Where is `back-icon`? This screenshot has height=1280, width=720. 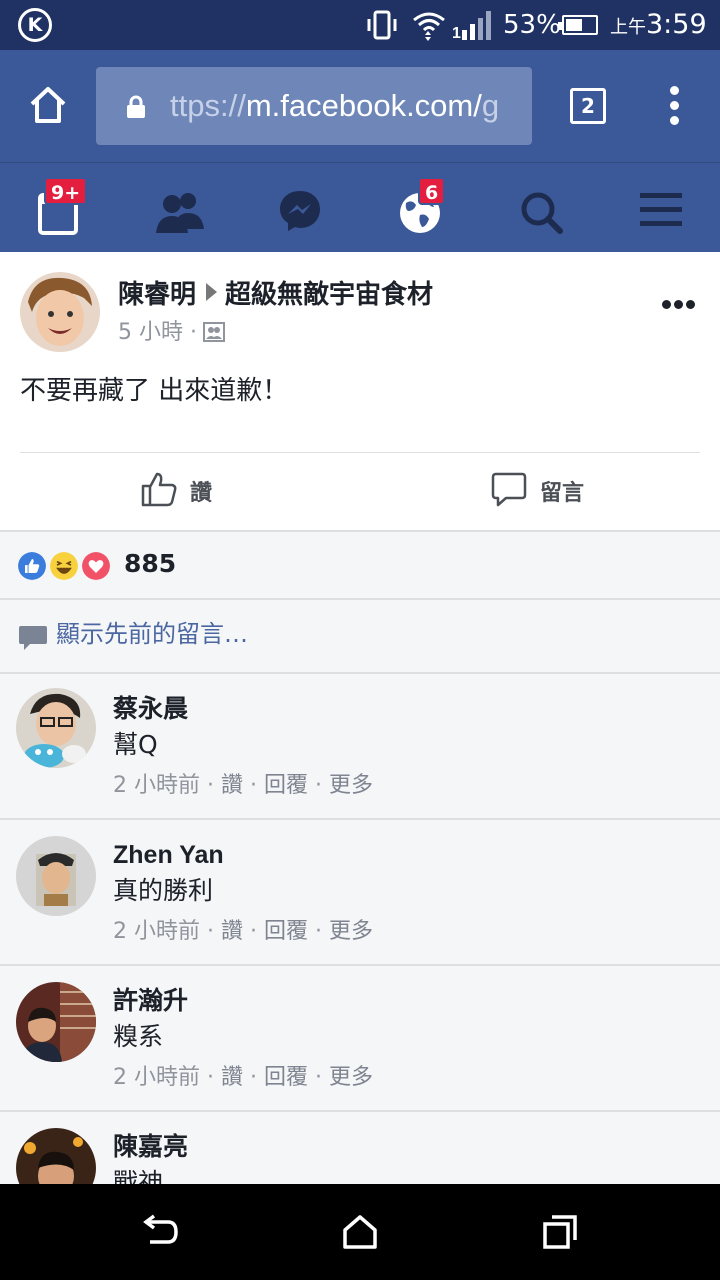 back-icon is located at coordinates (160, 1232).